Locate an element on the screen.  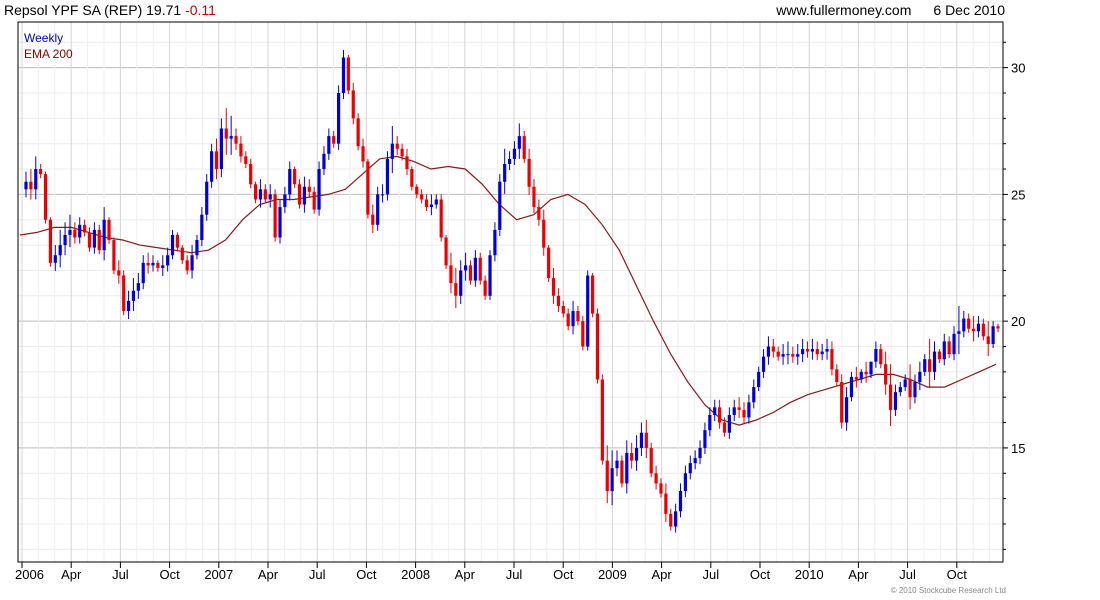
y-tick-label: 20 is located at coordinates (1018, 321).